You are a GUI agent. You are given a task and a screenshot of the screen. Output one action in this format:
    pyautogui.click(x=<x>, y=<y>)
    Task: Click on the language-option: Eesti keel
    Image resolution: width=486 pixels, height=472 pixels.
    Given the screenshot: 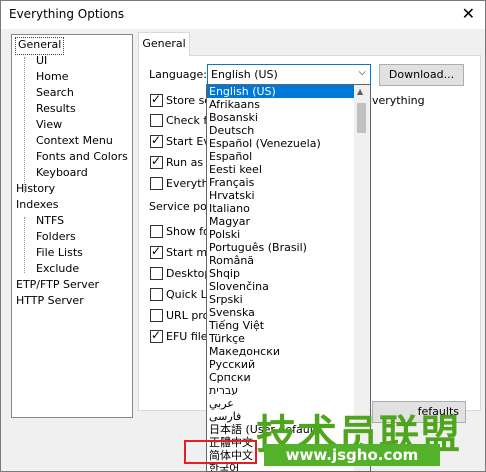 What is the action you would take?
    pyautogui.click(x=281, y=169)
    